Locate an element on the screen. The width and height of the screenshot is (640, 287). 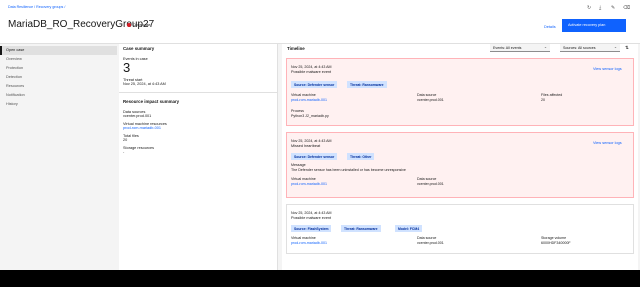
breadcrumb: Data Resilience / Recovery groups / is located at coordinates (36, 7).